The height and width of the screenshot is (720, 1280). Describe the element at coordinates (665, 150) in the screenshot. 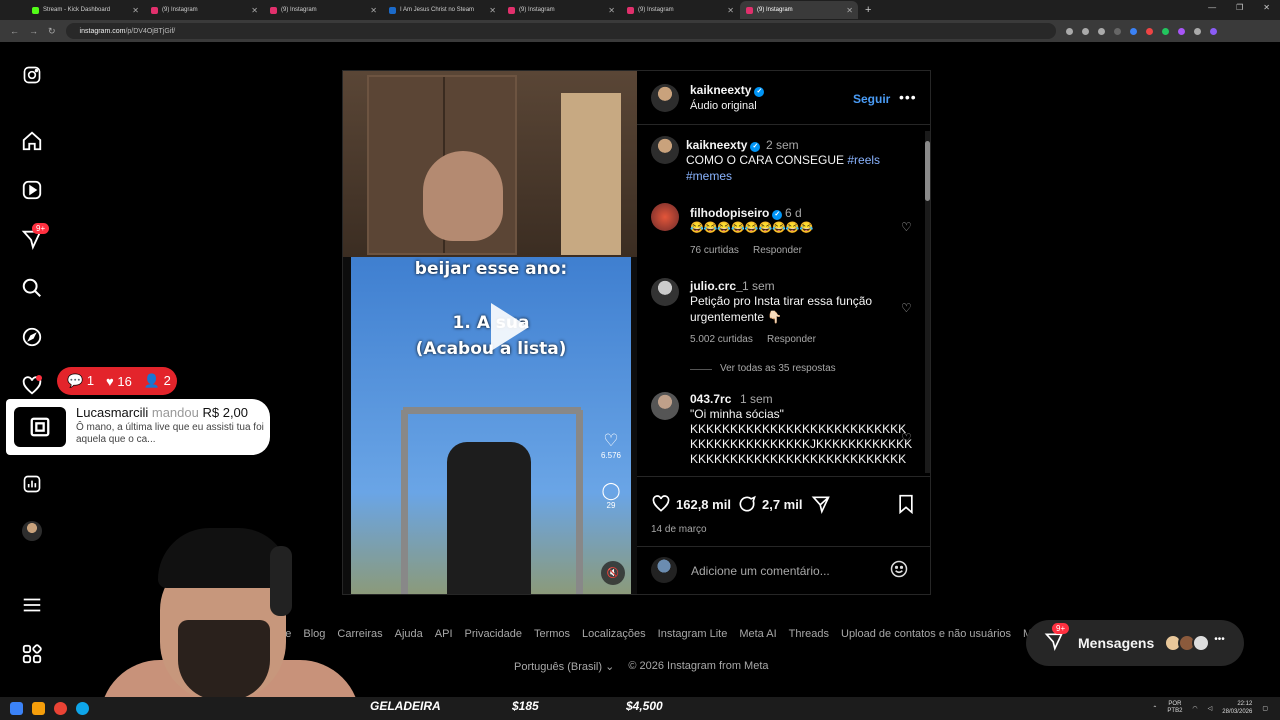

I see `caption-avatar` at that location.